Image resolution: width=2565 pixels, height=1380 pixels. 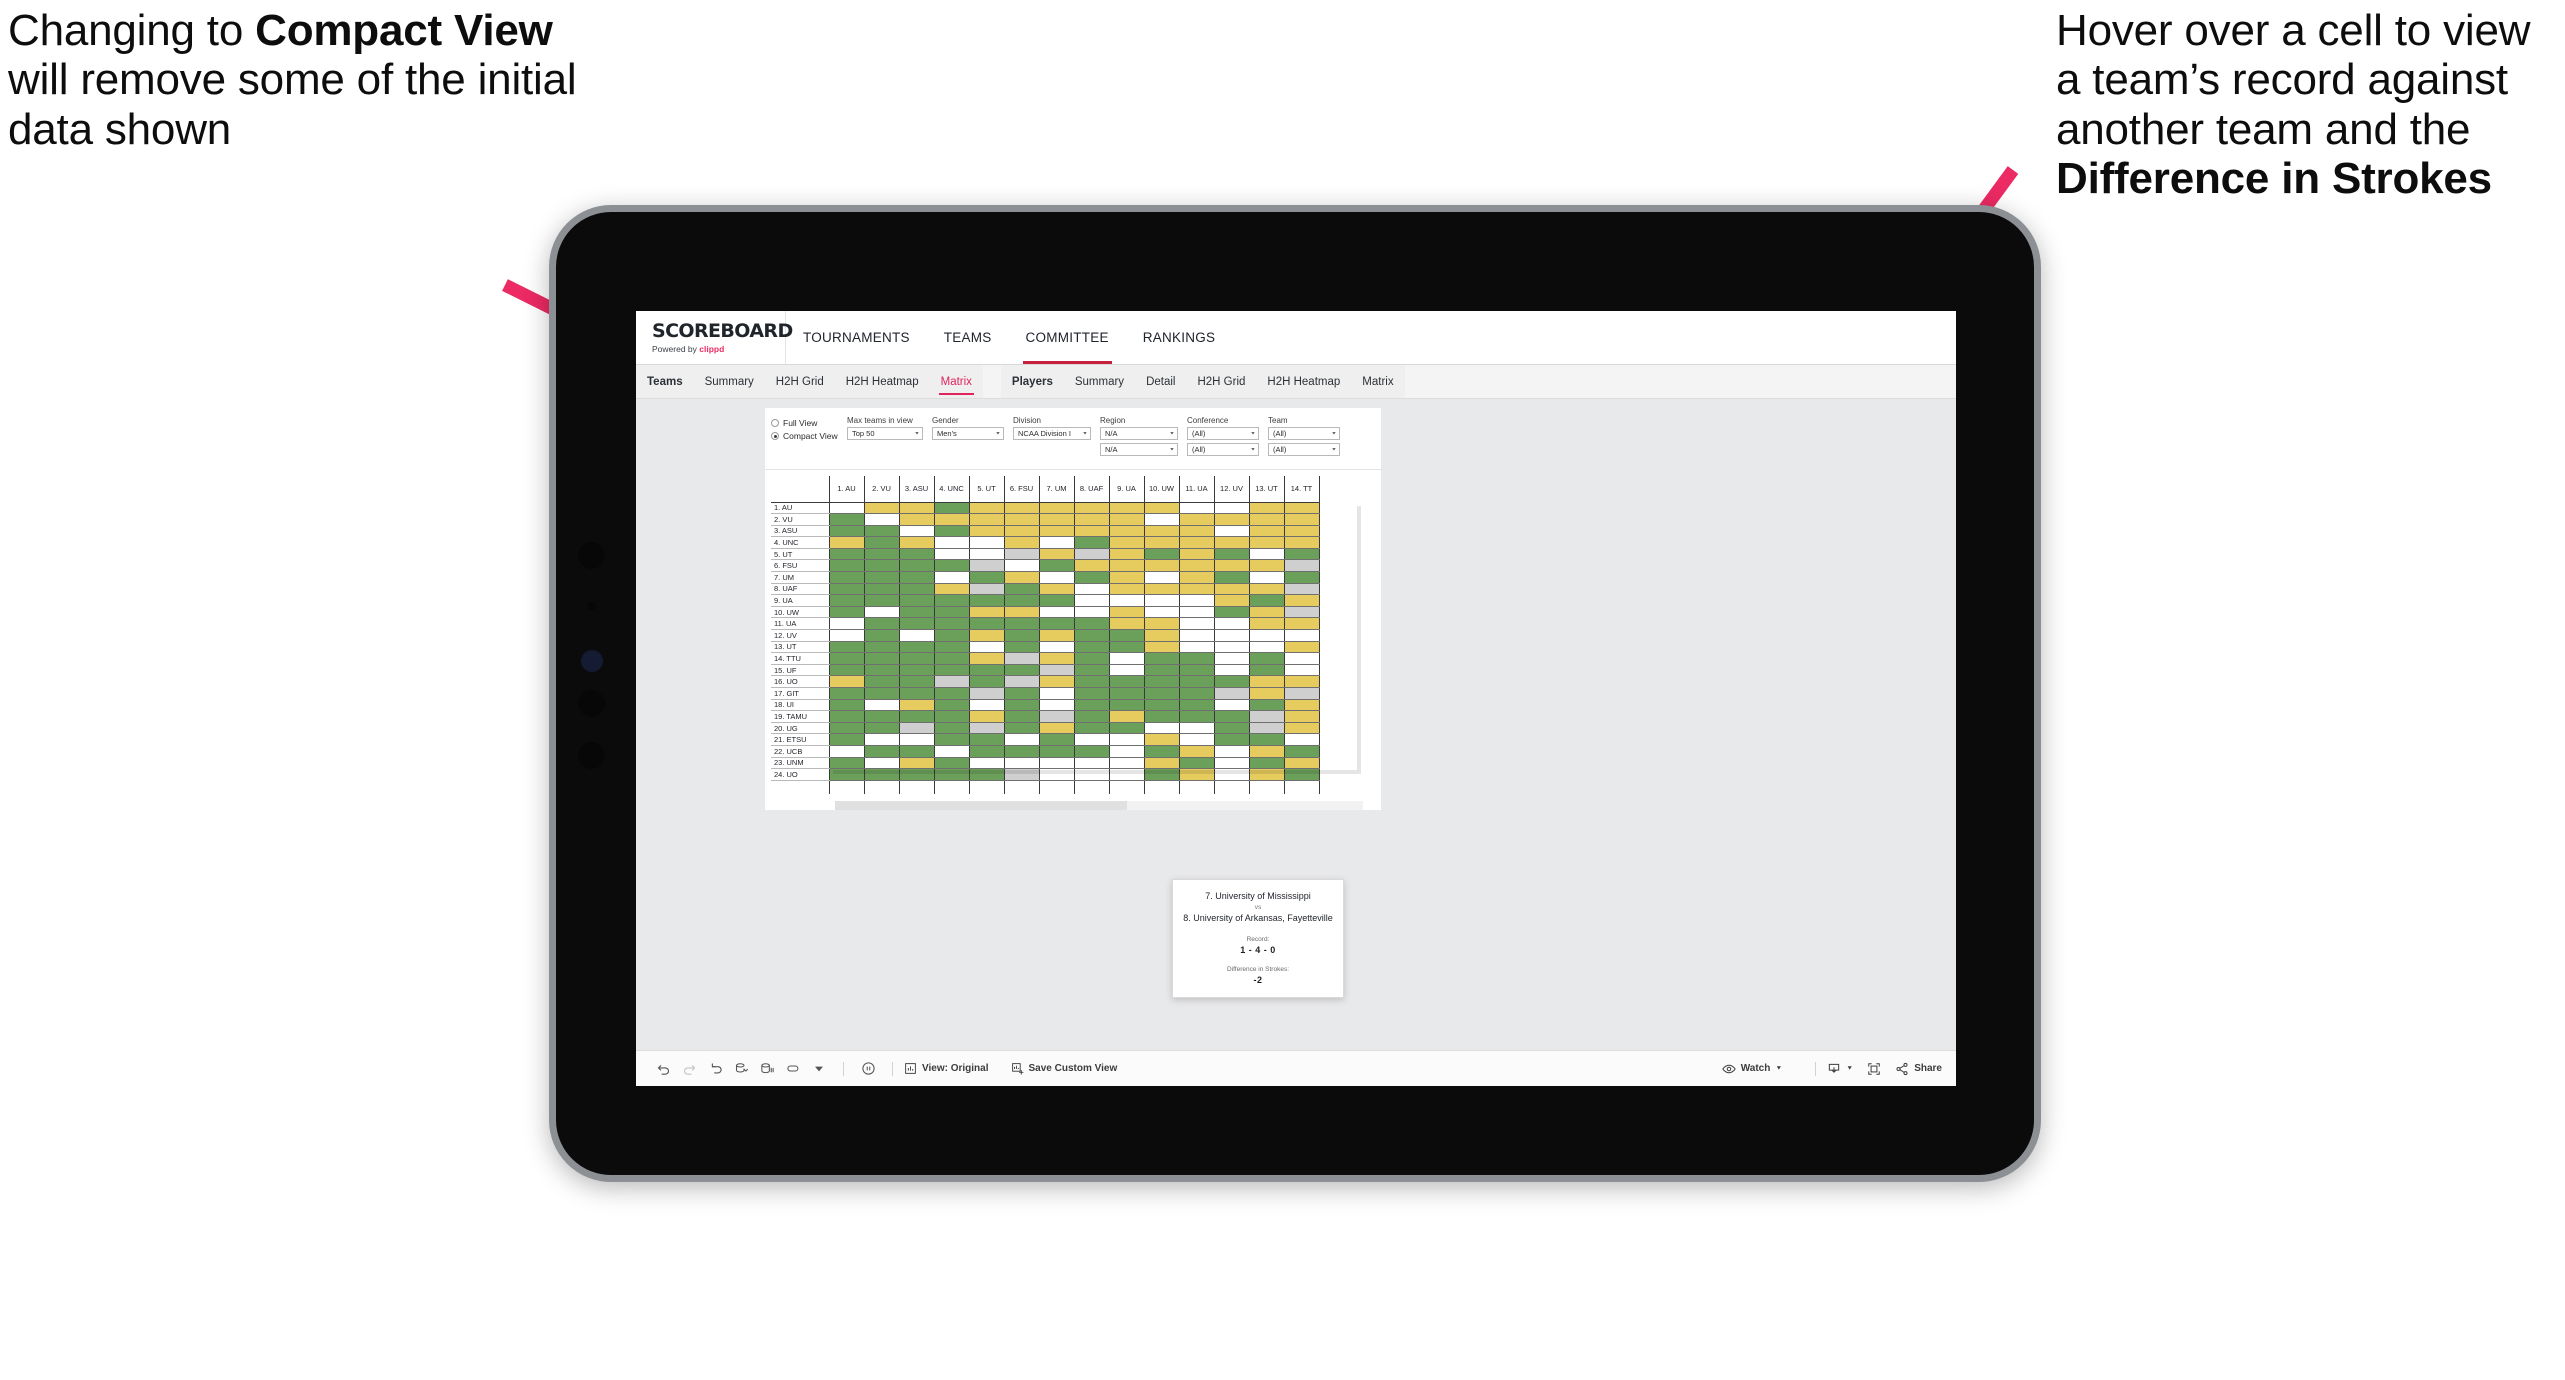 What do you see at coordinates (956, 381) in the screenshot?
I see `subnav-teams-matrix: Matrix` at bounding box center [956, 381].